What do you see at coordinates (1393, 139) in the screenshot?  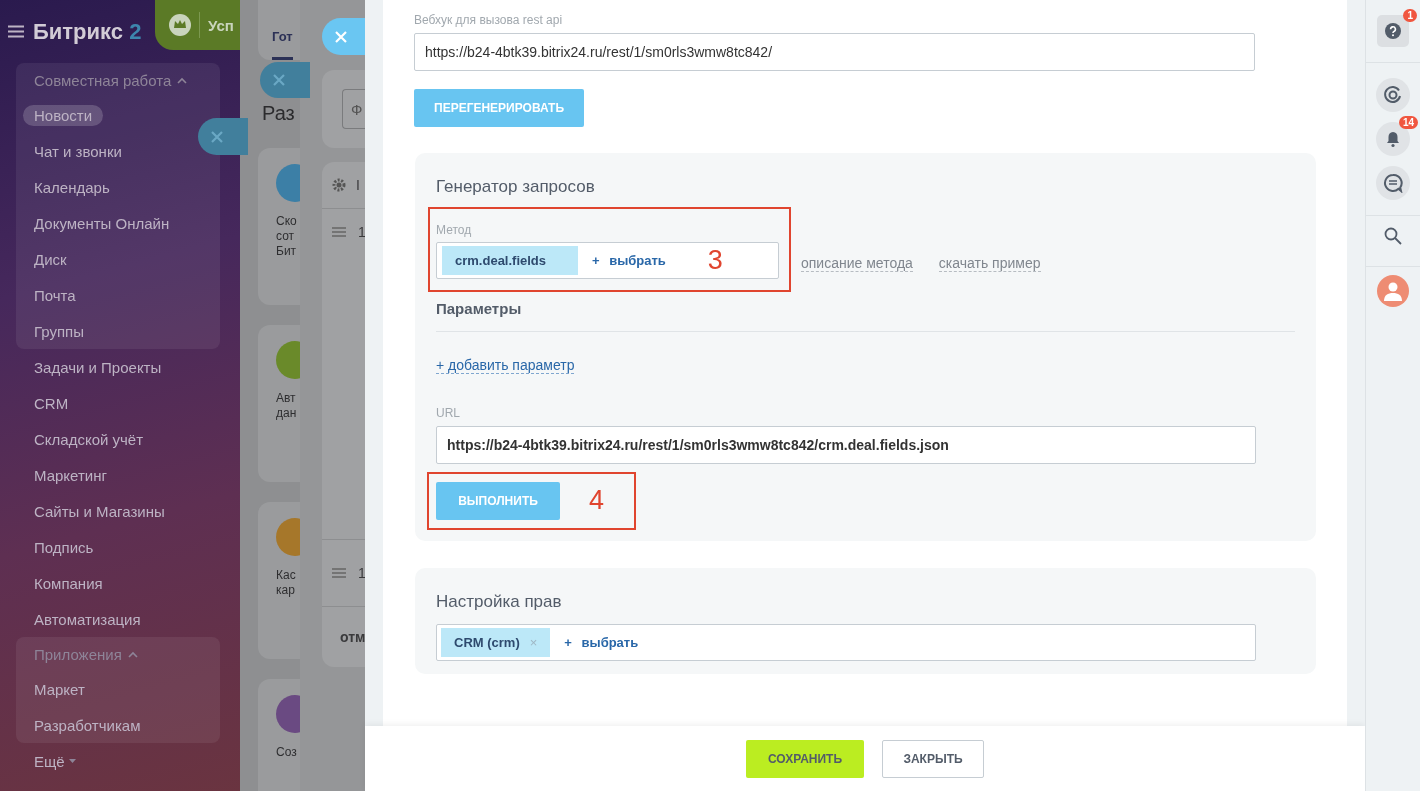 I see `bell-icon` at bounding box center [1393, 139].